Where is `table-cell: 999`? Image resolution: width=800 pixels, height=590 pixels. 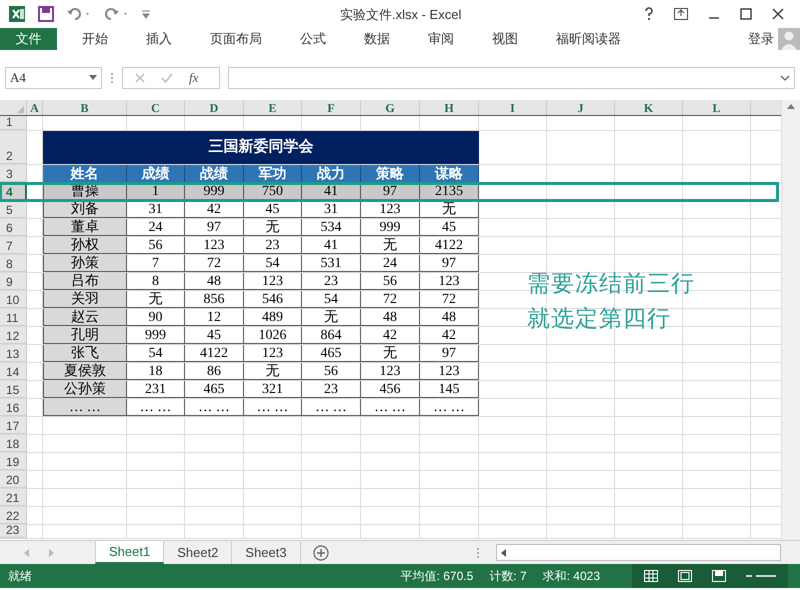
table-cell: 999 is located at coordinates (156, 335).